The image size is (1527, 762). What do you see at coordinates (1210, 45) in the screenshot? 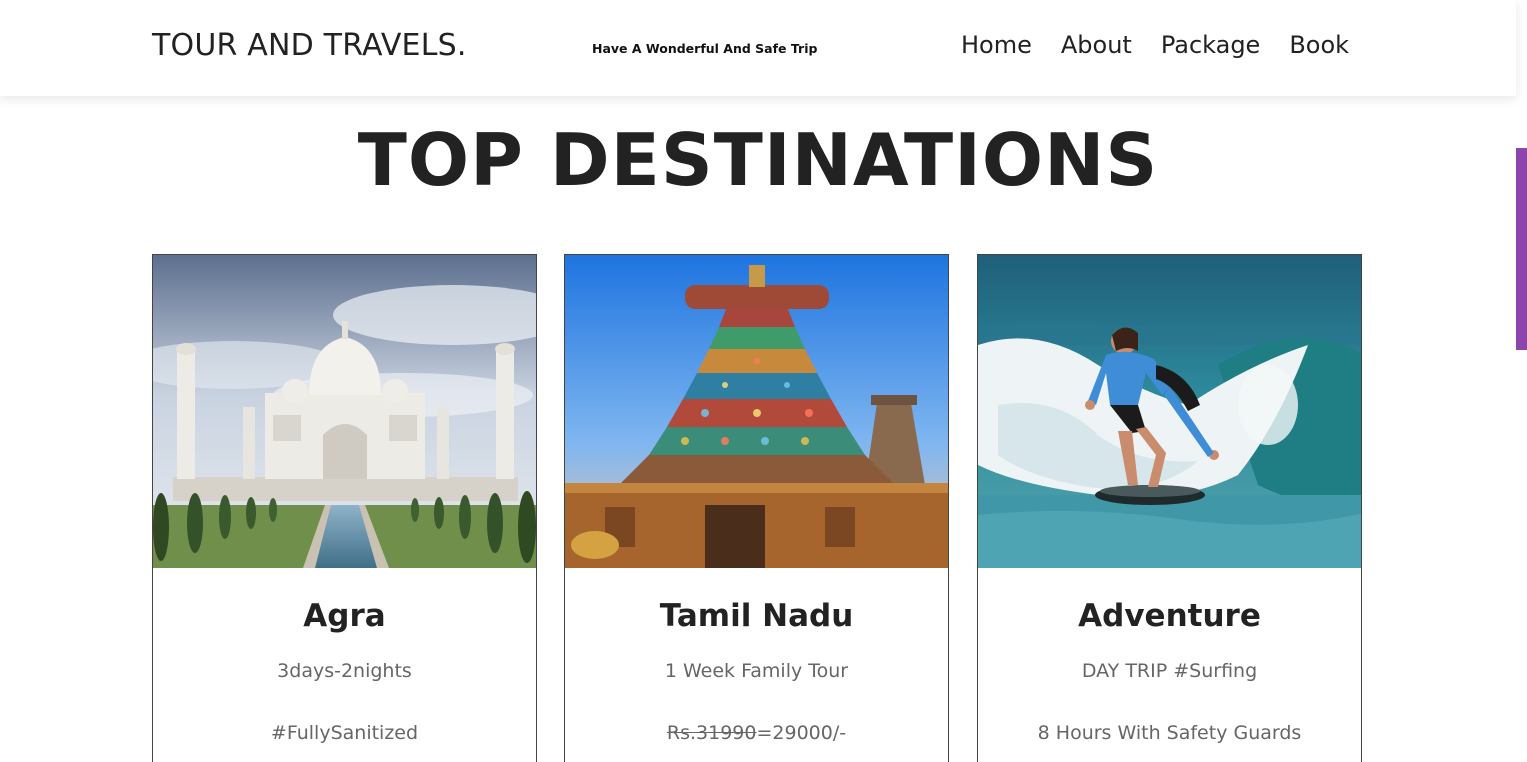
I see `nav-link-package: Package` at bounding box center [1210, 45].